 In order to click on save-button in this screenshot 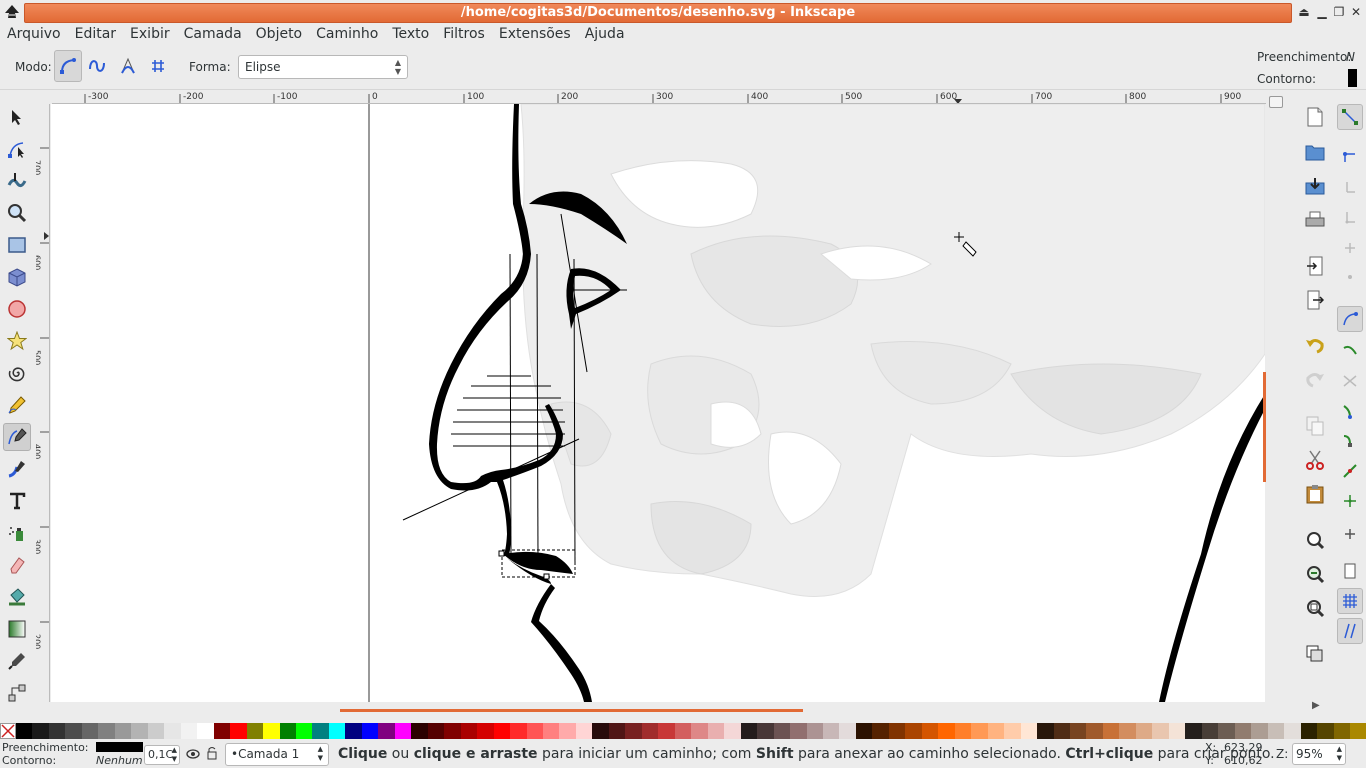, I will do `click(1315, 186)`.